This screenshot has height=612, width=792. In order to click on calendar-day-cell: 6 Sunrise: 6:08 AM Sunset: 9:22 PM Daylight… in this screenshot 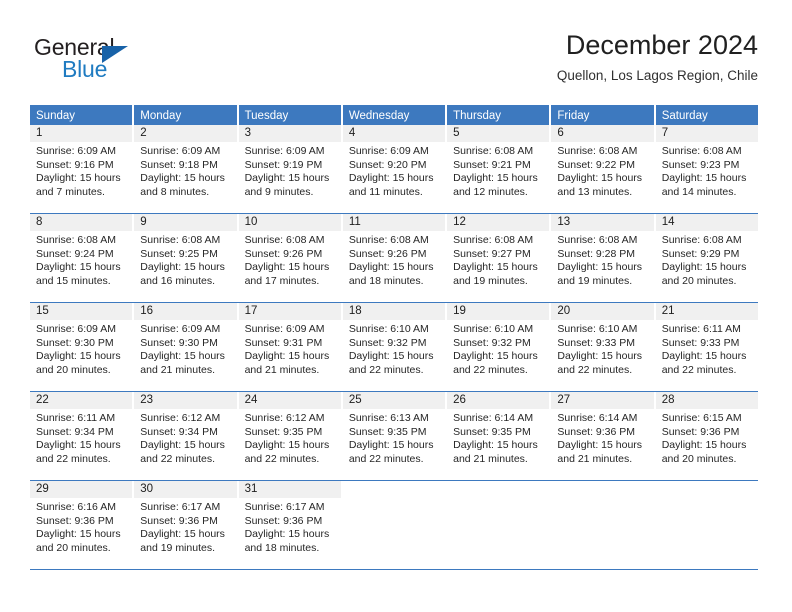, I will do `click(601, 169)`.